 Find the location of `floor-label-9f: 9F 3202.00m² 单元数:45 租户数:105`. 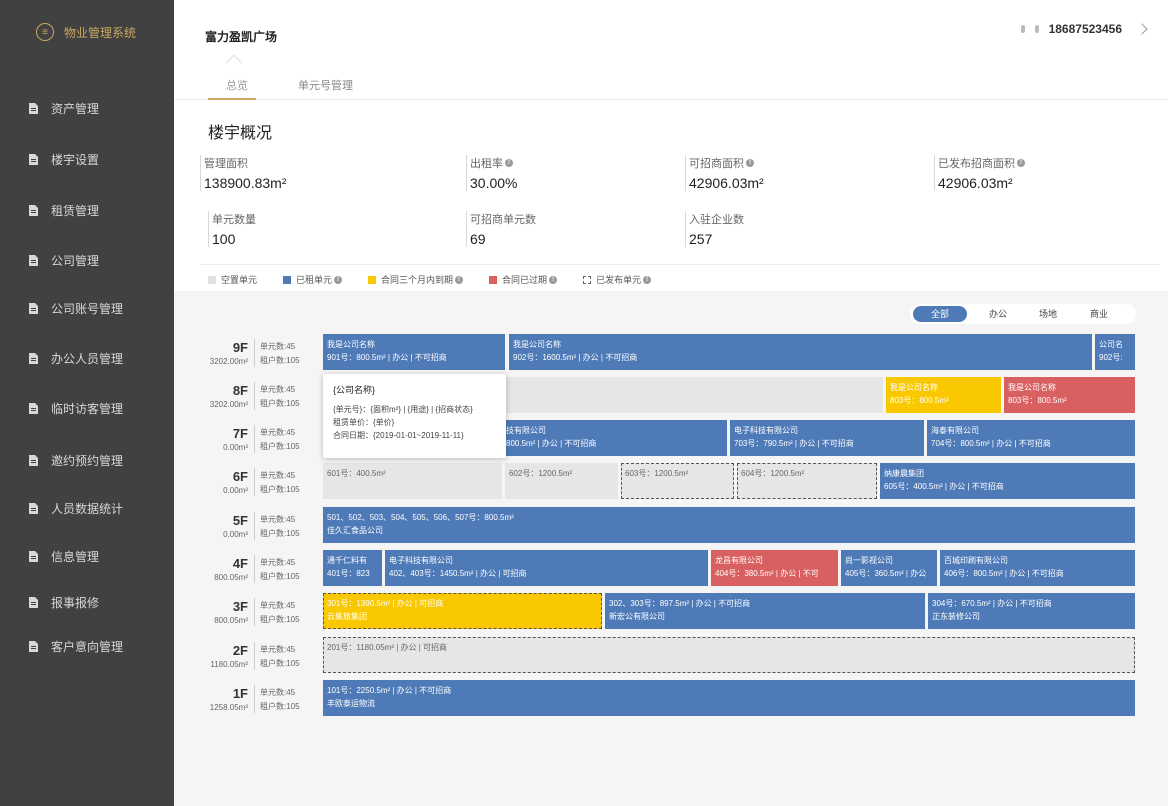

floor-label-9f: 9F 3202.00m² 单元数:45 租户数:105 is located at coordinates (254, 353).